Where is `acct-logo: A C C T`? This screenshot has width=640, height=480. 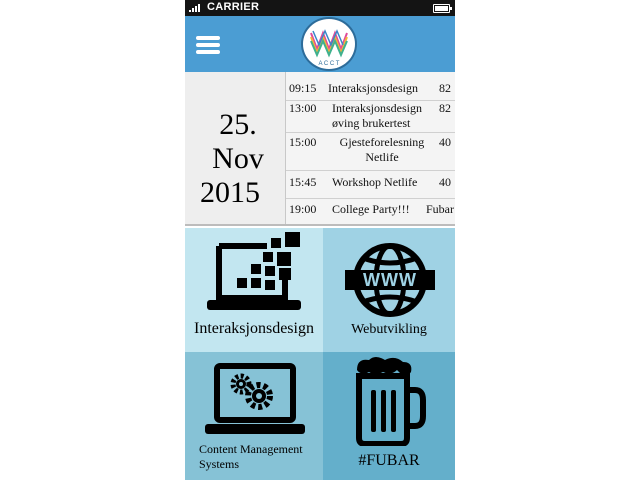 acct-logo: A C C T is located at coordinates (329, 44).